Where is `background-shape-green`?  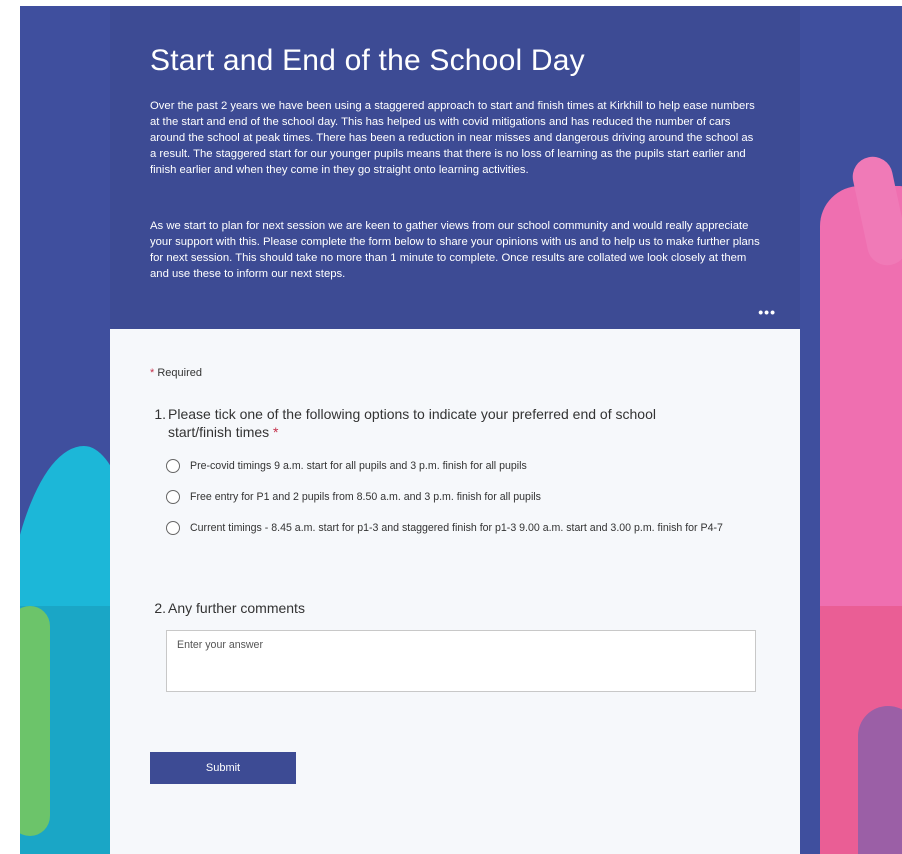 background-shape-green is located at coordinates (35, 721).